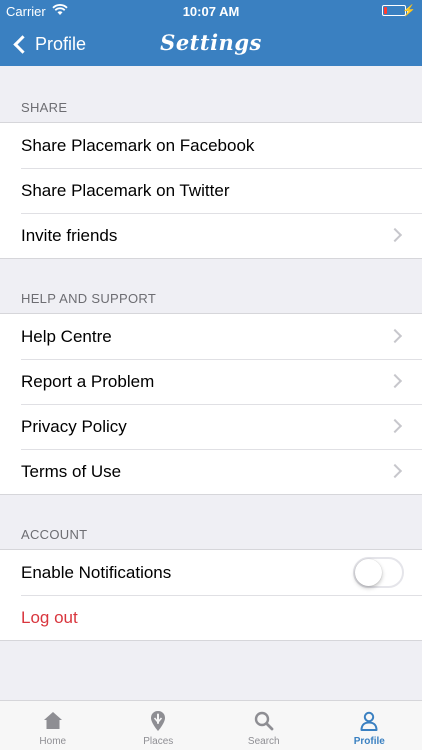  I want to click on tab-profile: Profile, so click(369, 725).